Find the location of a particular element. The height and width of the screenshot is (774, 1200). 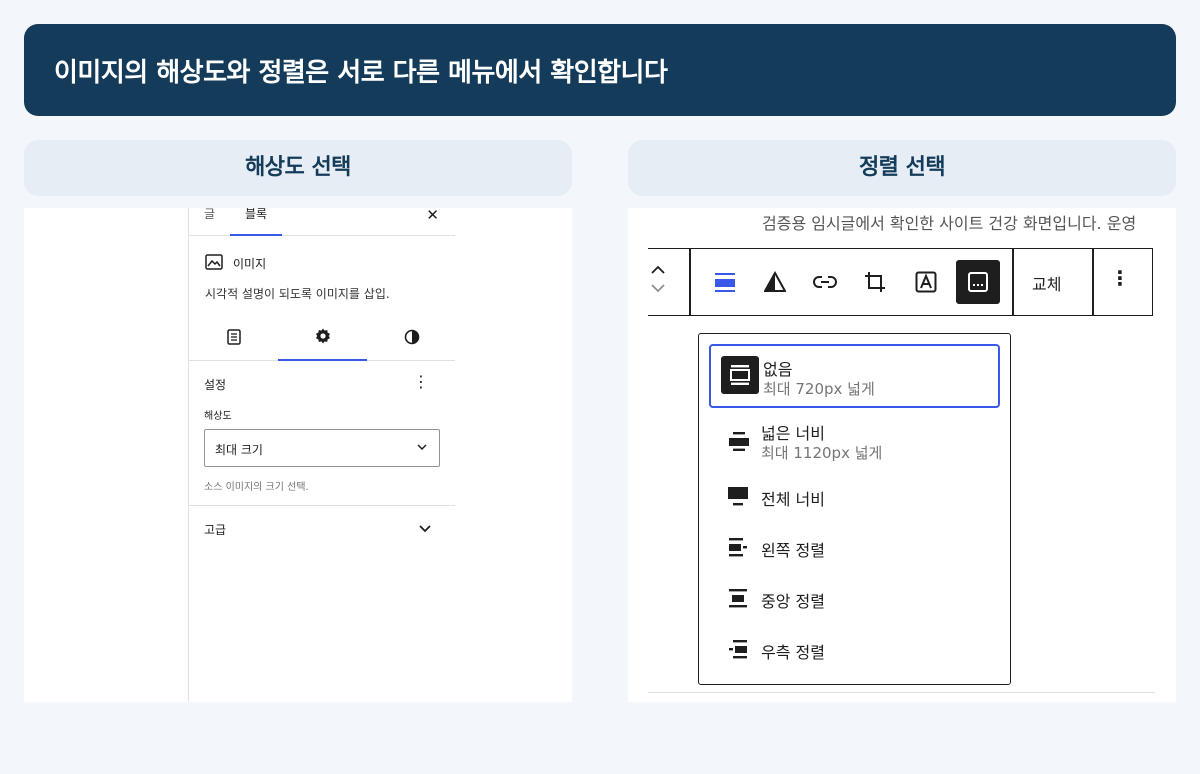

resolution-select-value: 최대 크기 is located at coordinates (239, 450).